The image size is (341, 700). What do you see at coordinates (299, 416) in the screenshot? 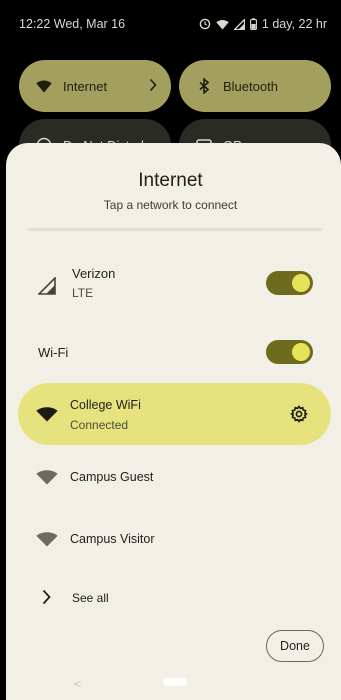
I see `settings-gear-icon` at bounding box center [299, 416].